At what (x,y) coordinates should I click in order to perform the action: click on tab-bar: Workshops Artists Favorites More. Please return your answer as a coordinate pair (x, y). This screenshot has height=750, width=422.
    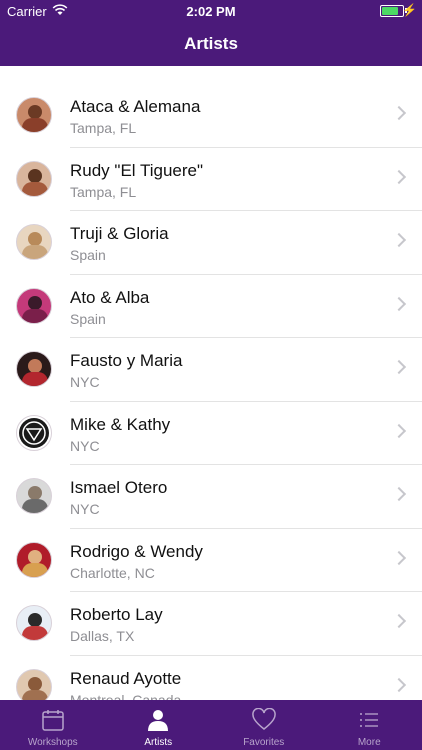
    Looking at the image, I should click on (211, 725).